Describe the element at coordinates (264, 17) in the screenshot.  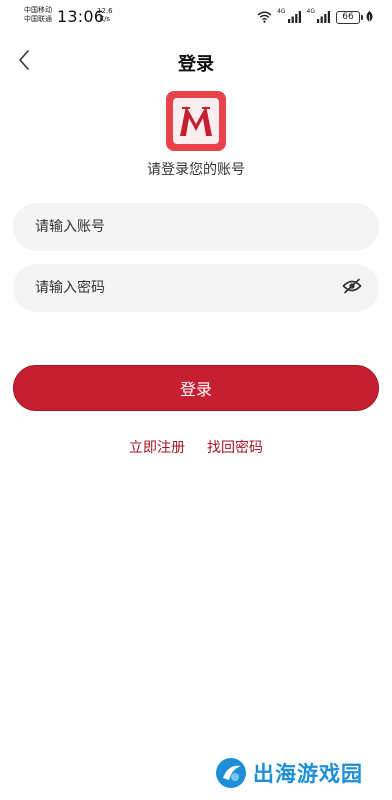
I see `wifi-icon` at that location.